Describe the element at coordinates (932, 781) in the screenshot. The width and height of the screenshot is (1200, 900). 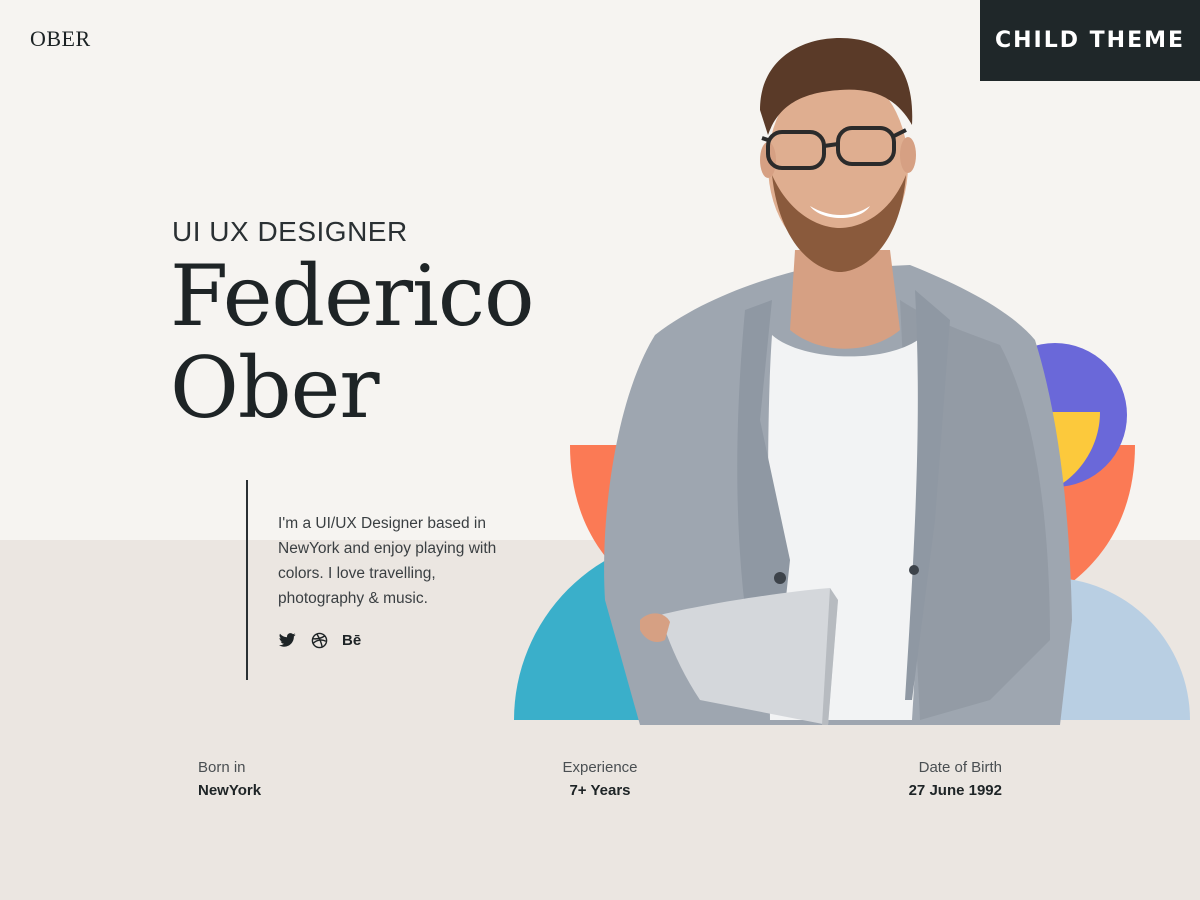
I see `stat-dob: Date of Birth 27 June 1992` at that location.